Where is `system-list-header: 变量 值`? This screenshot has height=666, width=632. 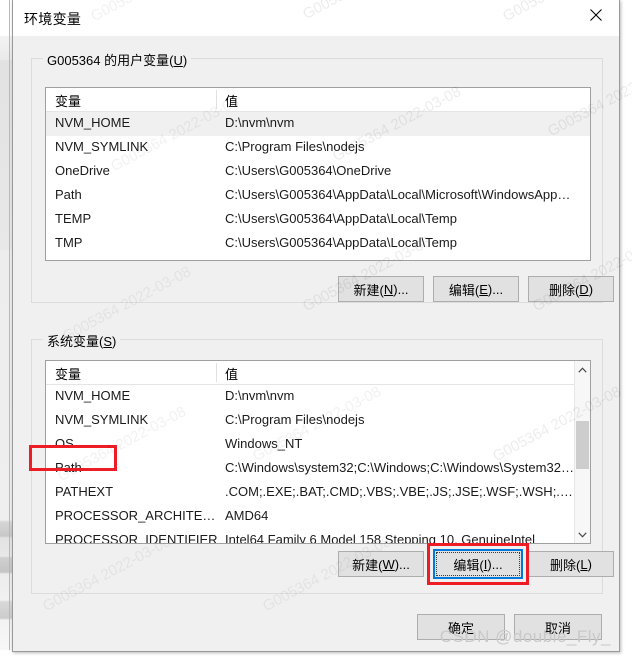
system-list-header: 变量 值 is located at coordinates (318, 373).